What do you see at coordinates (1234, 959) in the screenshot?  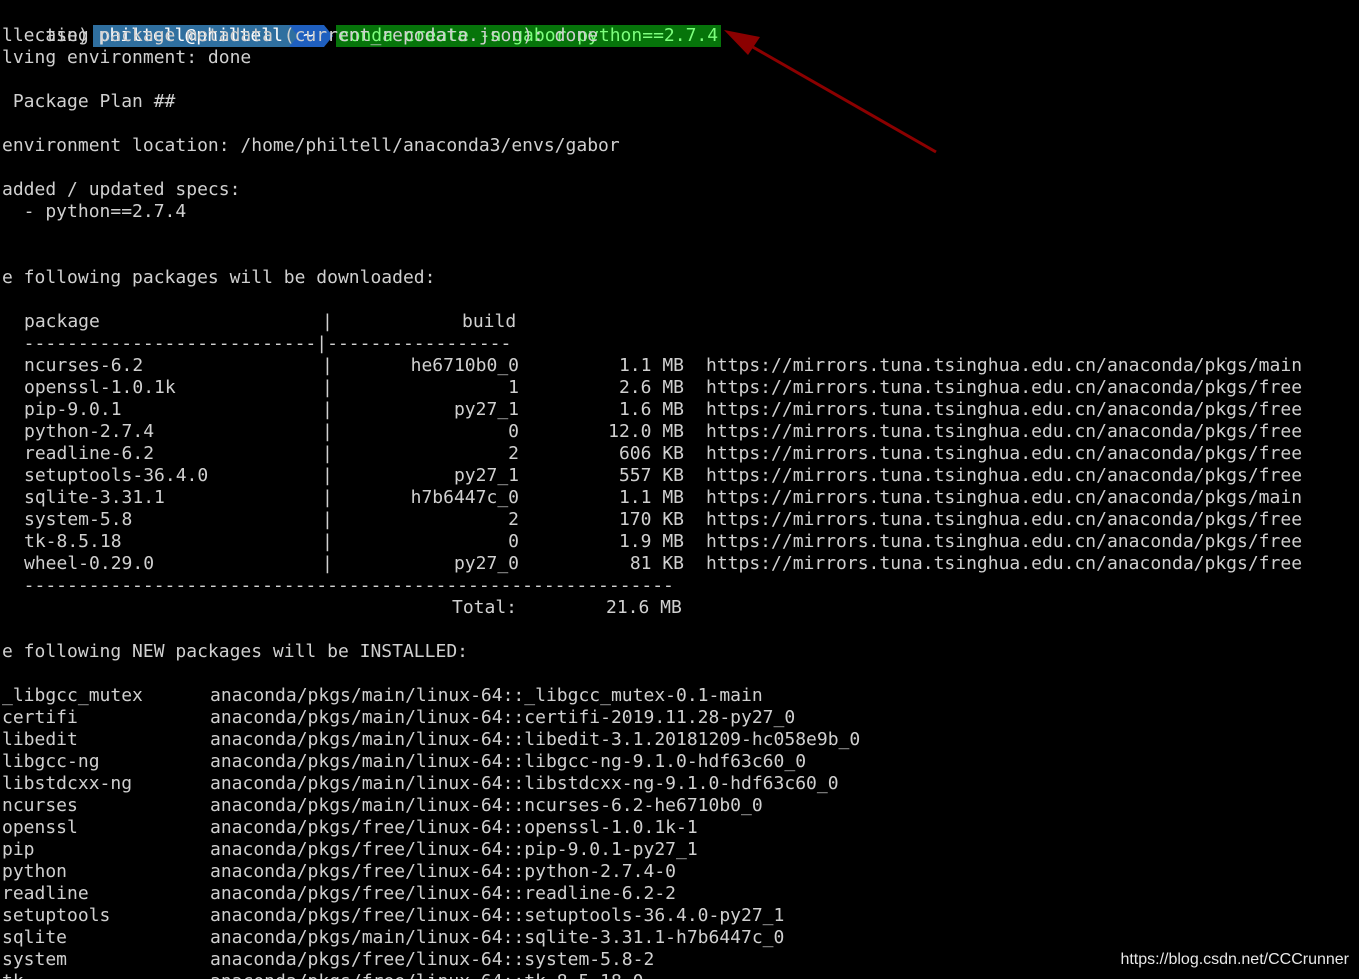 I see `watermark: https://blog.csdn.net/CCCrunner` at bounding box center [1234, 959].